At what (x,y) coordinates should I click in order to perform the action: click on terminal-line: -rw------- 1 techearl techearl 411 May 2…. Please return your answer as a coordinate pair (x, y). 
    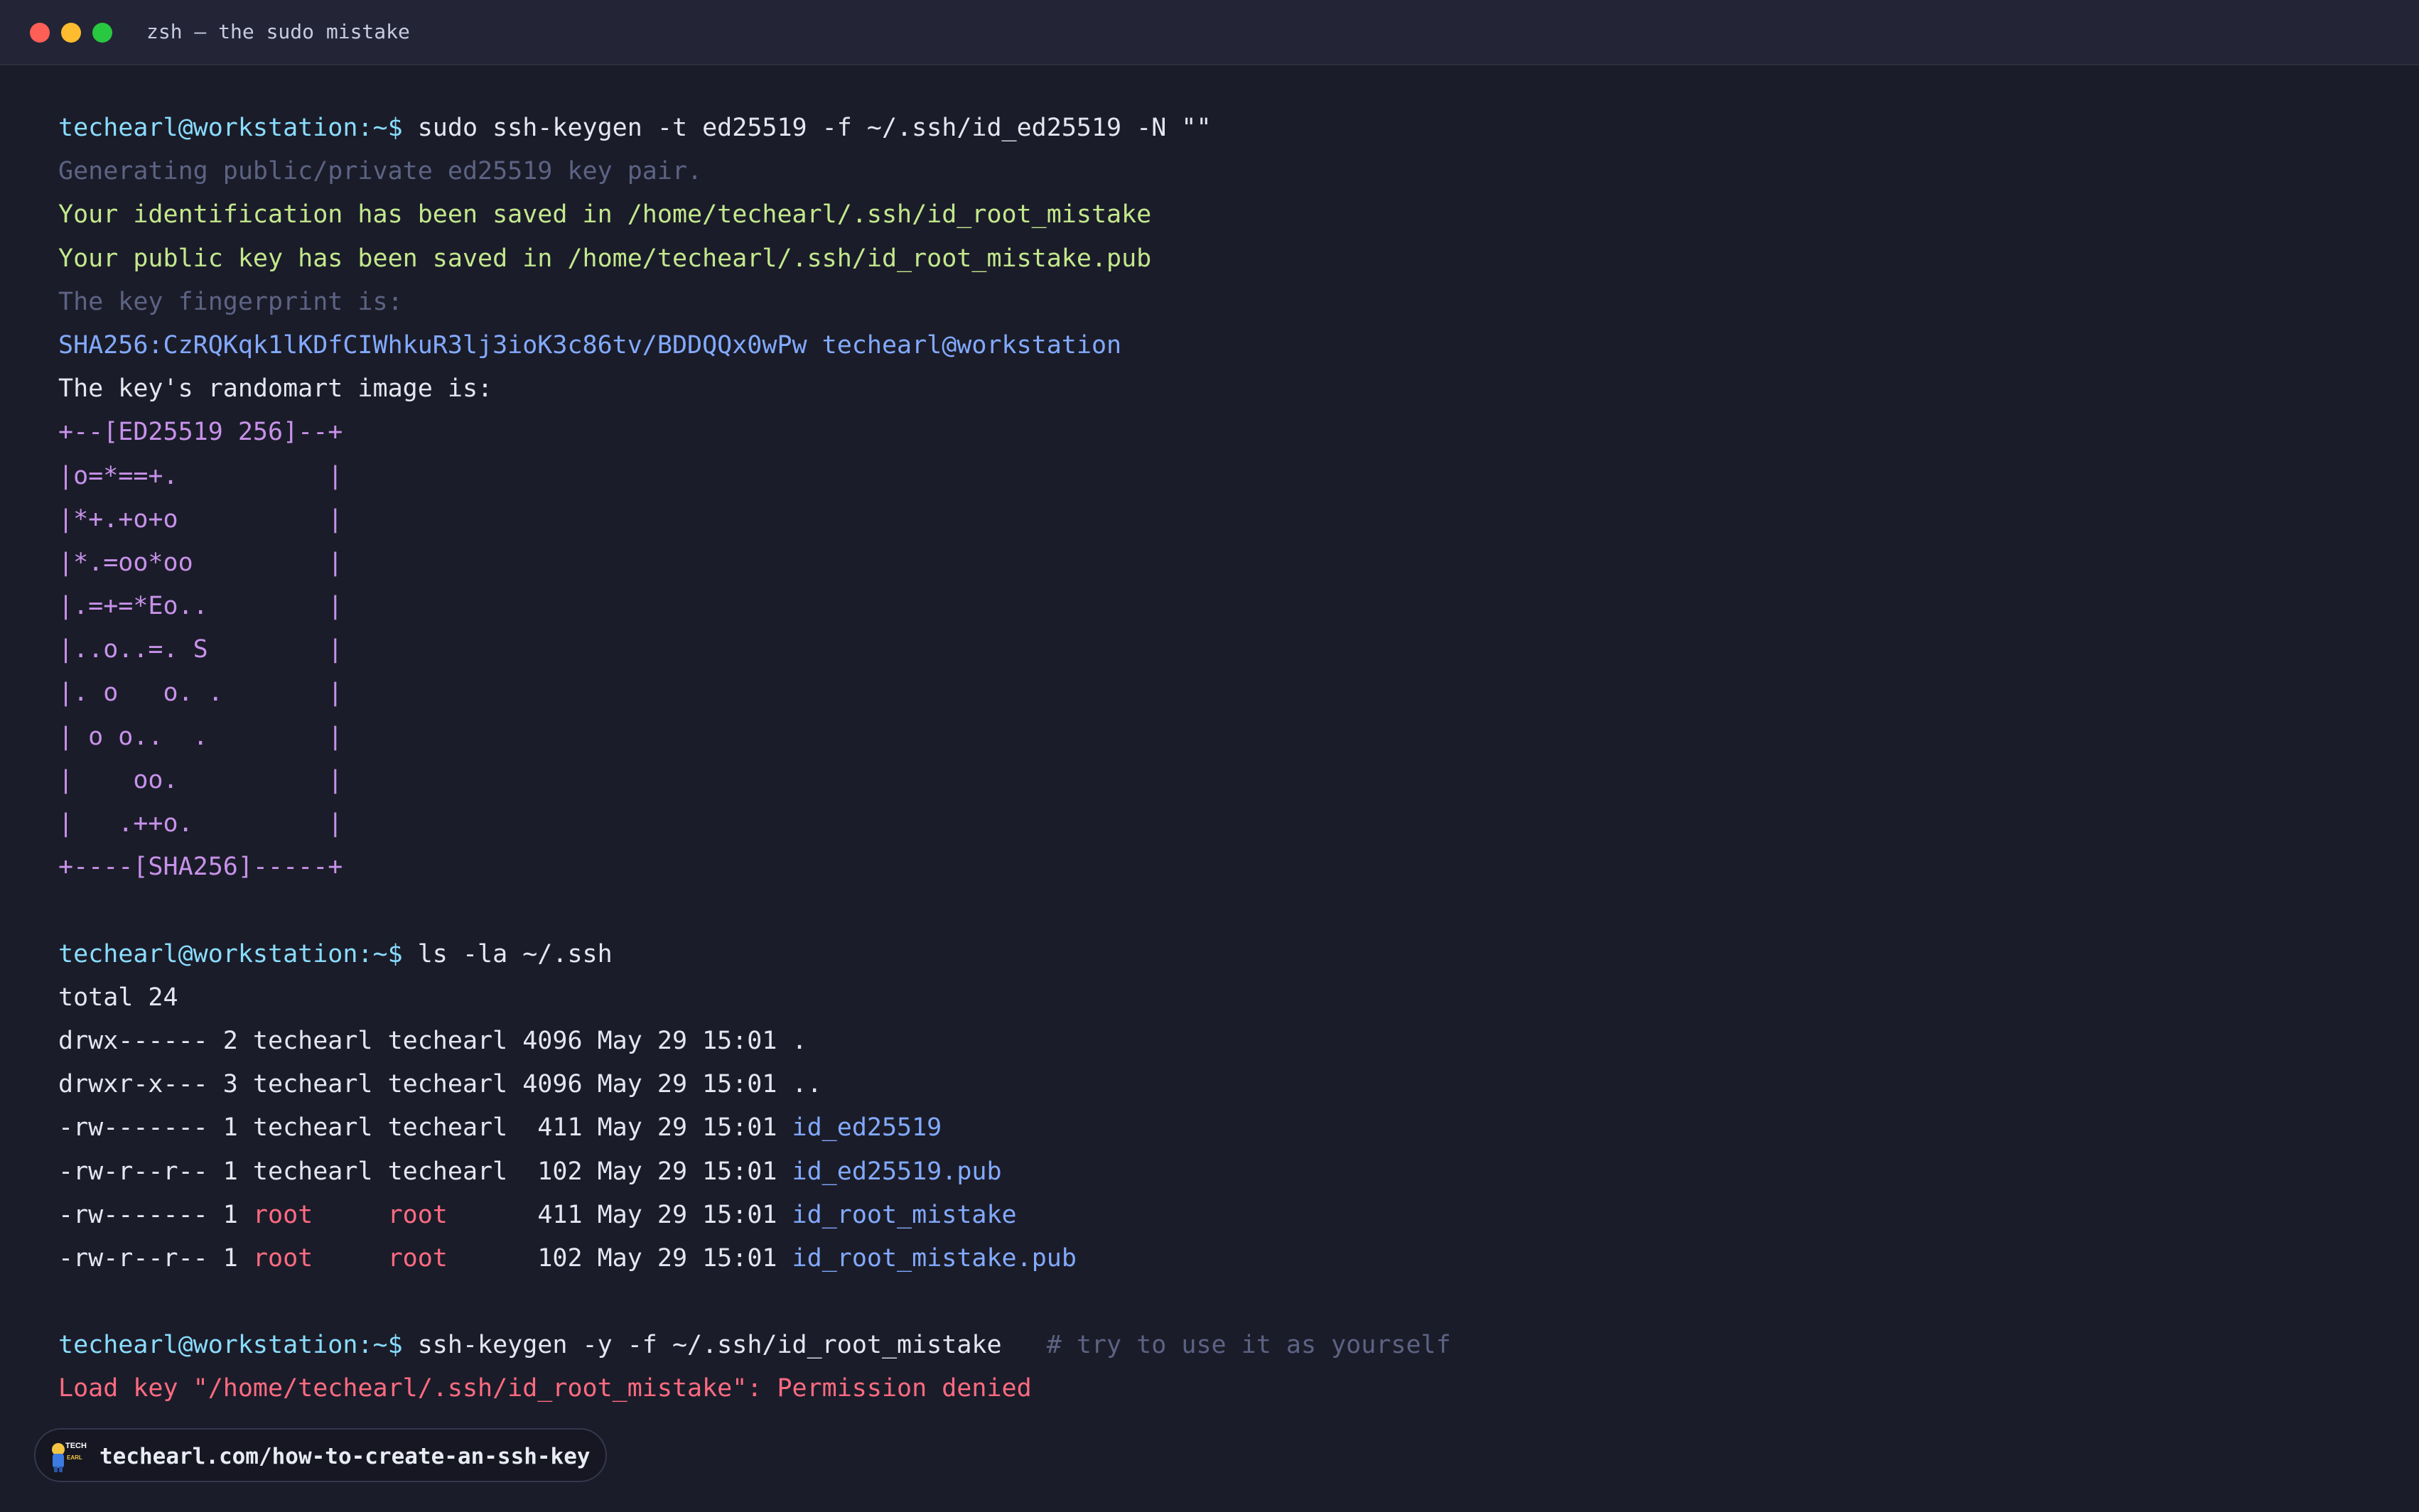
    Looking at the image, I should click on (755, 1128).